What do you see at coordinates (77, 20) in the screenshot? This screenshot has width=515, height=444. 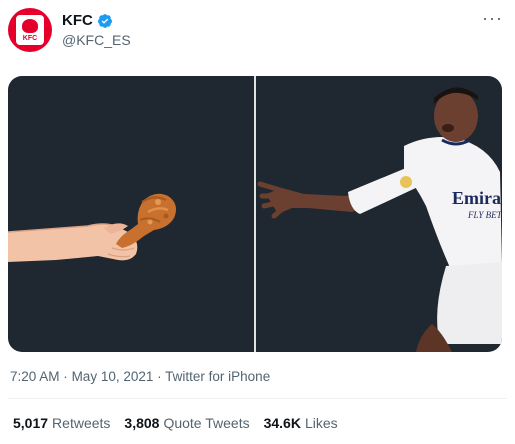 I see `account-name: KFC` at bounding box center [77, 20].